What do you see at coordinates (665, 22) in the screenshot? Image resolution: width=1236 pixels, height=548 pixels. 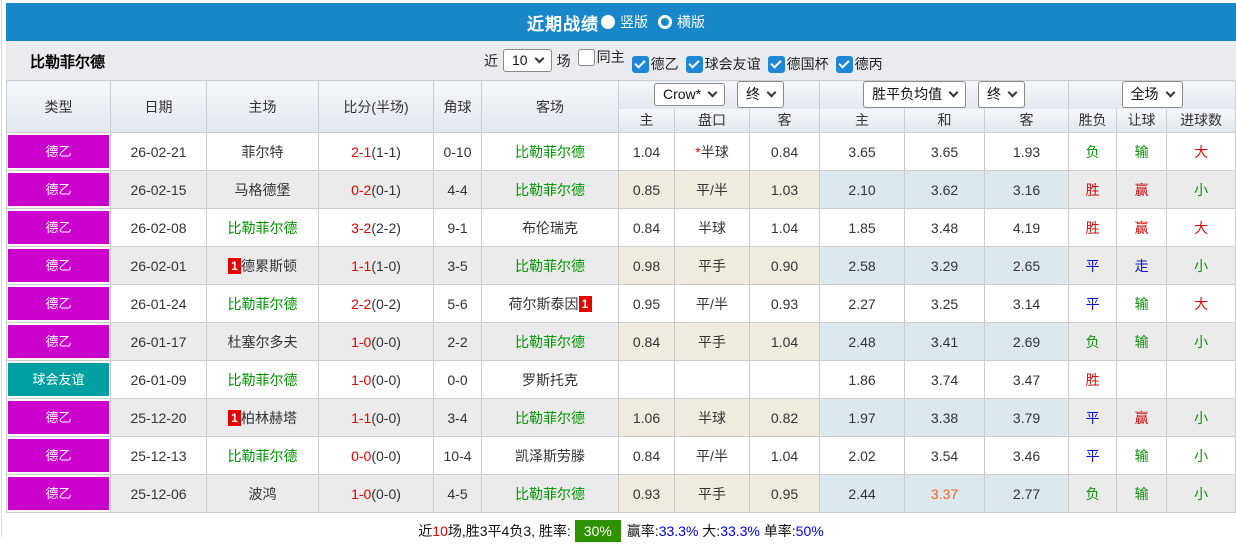 I see `radio-unselected-icon` at bounding box center [665, 22].